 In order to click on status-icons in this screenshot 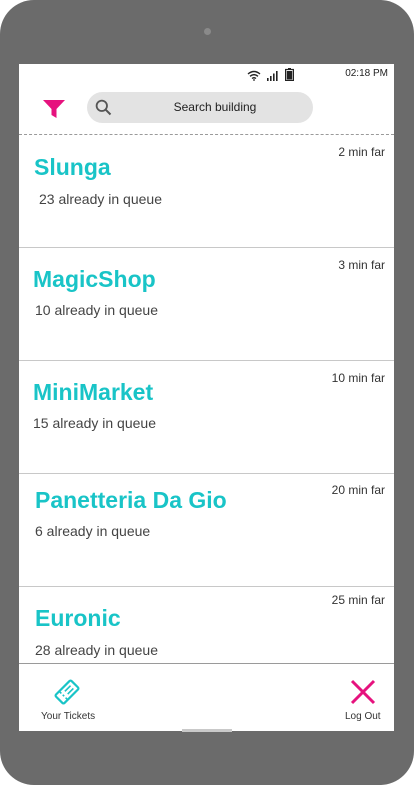, I will do `click(270, 74)`.